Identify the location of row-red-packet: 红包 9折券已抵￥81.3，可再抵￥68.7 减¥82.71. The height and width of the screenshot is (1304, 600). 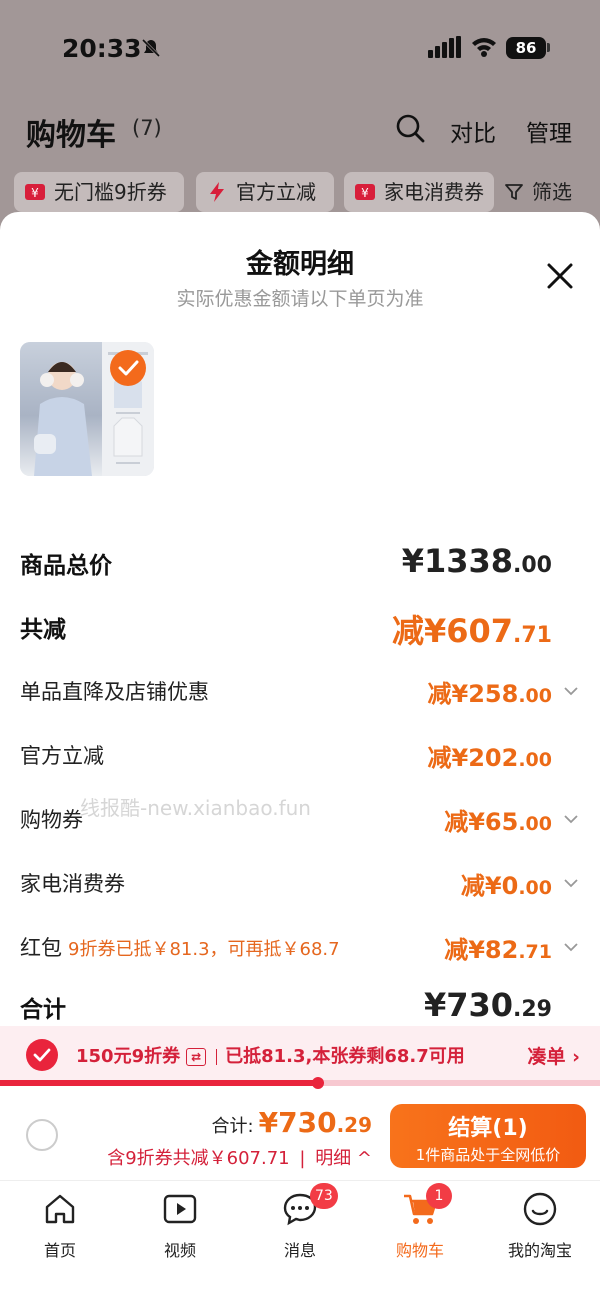
(300, 948).